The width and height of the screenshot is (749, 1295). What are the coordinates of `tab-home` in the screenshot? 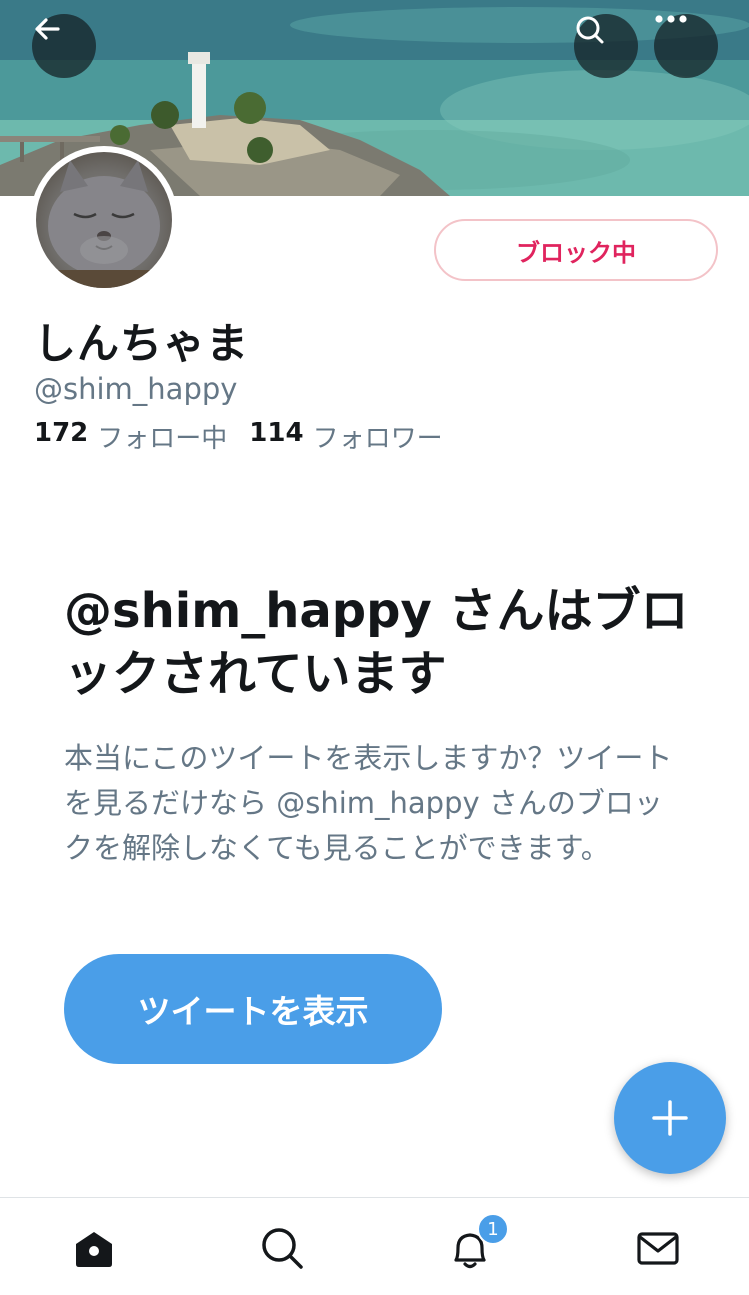 It's located at (94, 1248).